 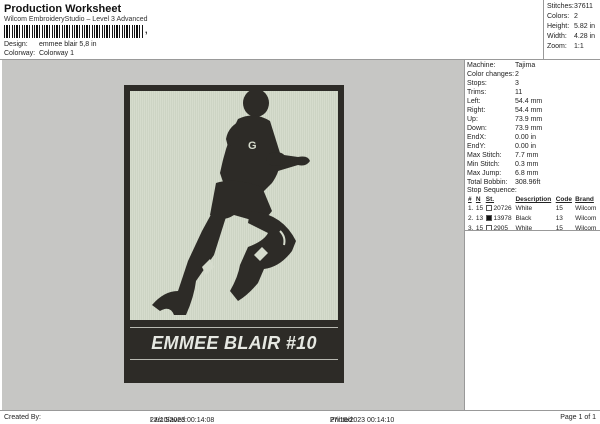 What do you see at coordinates (470, 199) in the screenshot?
I see `col-header: #` at bounding box center [470, 199].